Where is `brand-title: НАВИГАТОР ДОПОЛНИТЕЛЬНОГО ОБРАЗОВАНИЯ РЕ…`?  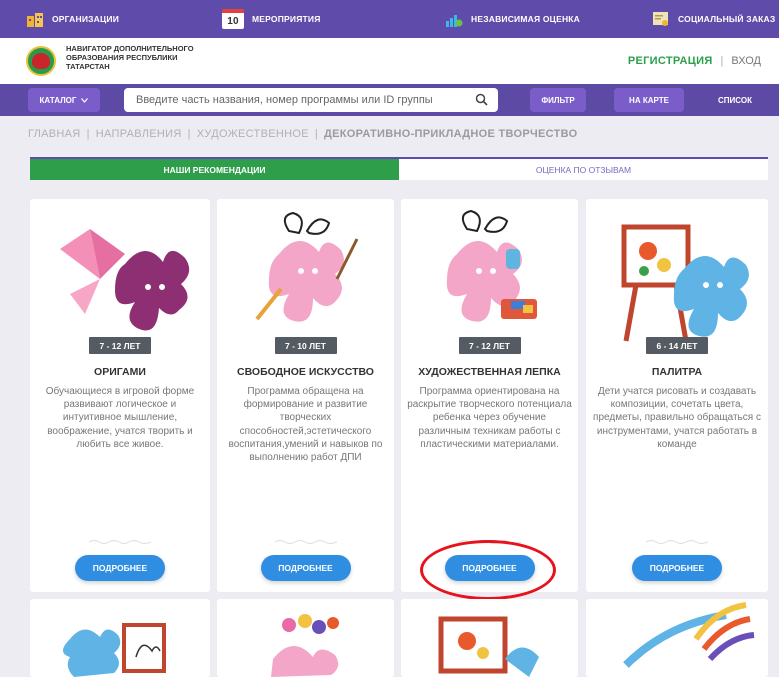 brand-title: НАВИГАТОР ДОПОЛНИТЕЛЬНОГО ОБРАЗОВАНИЯ РЕ… is located at coordinates (130, 57).